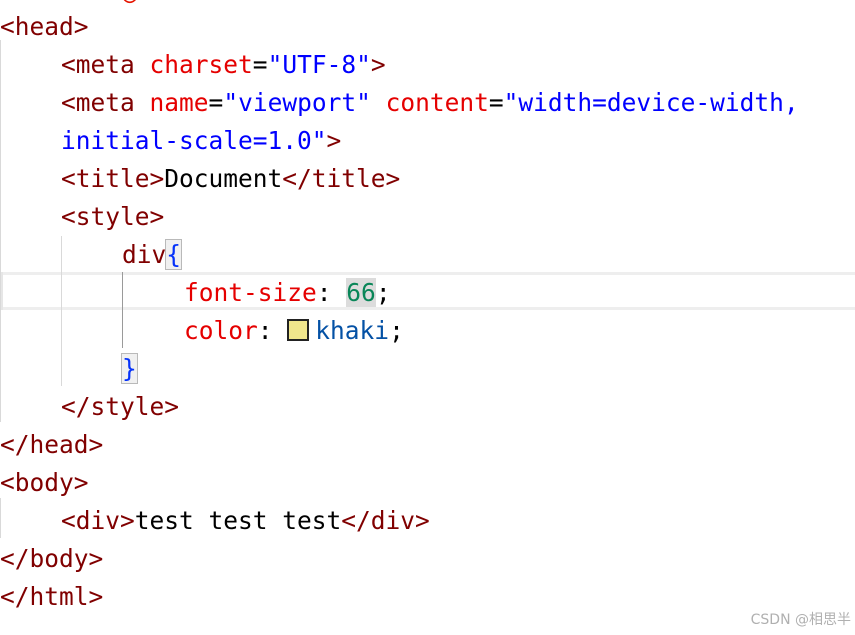 The width and height of the screenshot is (855, 635). What do you see at coordinates (298, 330) in the screenshot?
I see `color-swatch-icon` at bounding box center [298, 330].